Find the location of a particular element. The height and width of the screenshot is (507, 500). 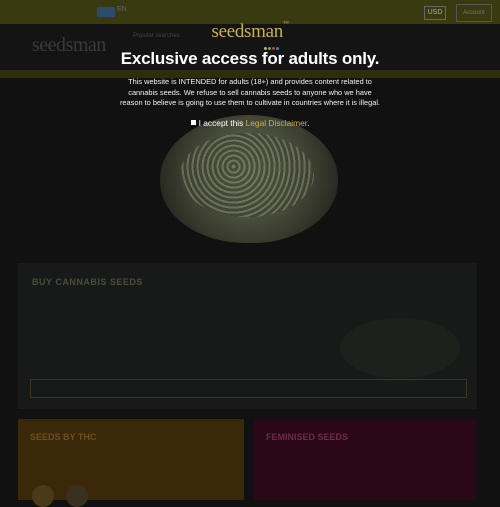

trademark-symbol: ™ is located at coordinates (285, 24).